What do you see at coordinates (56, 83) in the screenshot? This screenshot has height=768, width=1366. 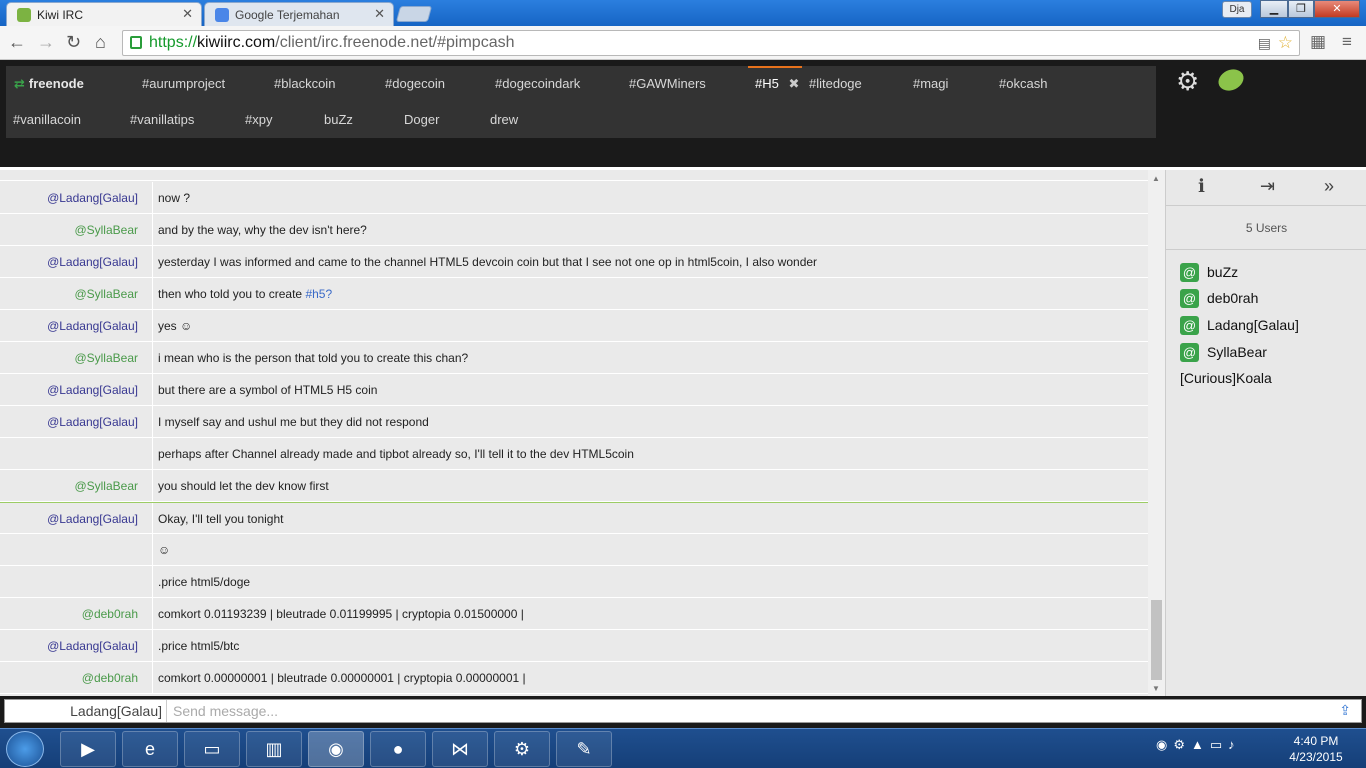 I see `server-tab-label: freenode` at bounding box center [56, 83].